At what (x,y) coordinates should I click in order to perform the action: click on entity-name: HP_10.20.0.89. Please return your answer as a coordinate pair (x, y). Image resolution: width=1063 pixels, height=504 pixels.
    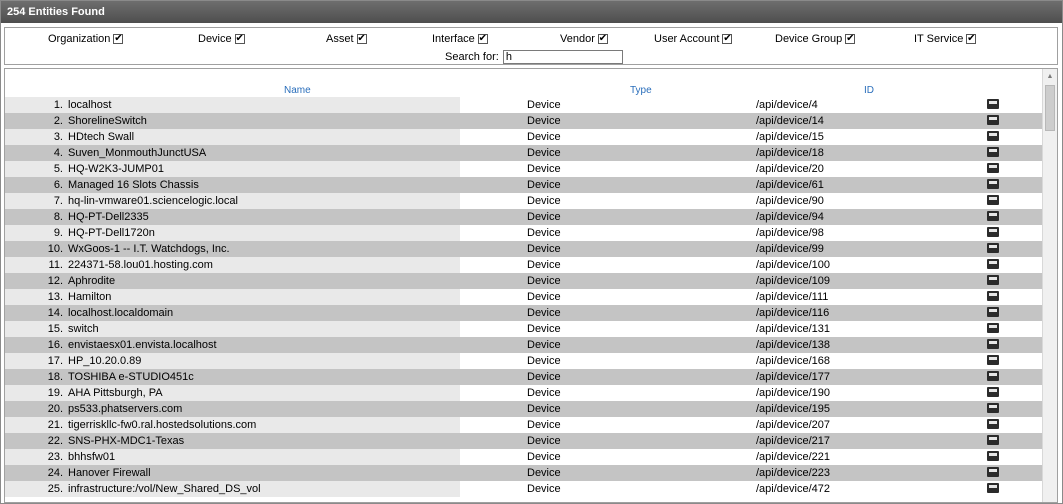
    Looking at the image, I should click on (232, 361).